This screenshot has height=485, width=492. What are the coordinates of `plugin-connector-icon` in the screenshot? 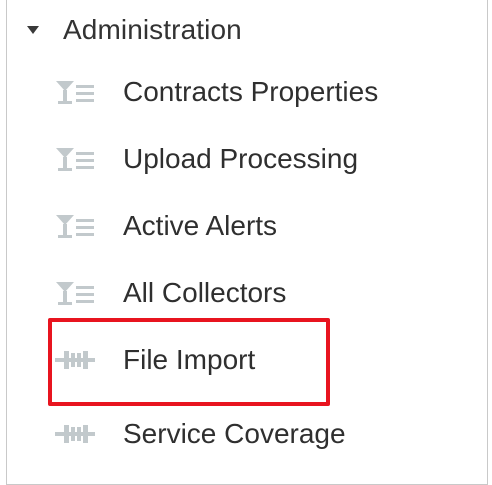 It's located at (75, 434).